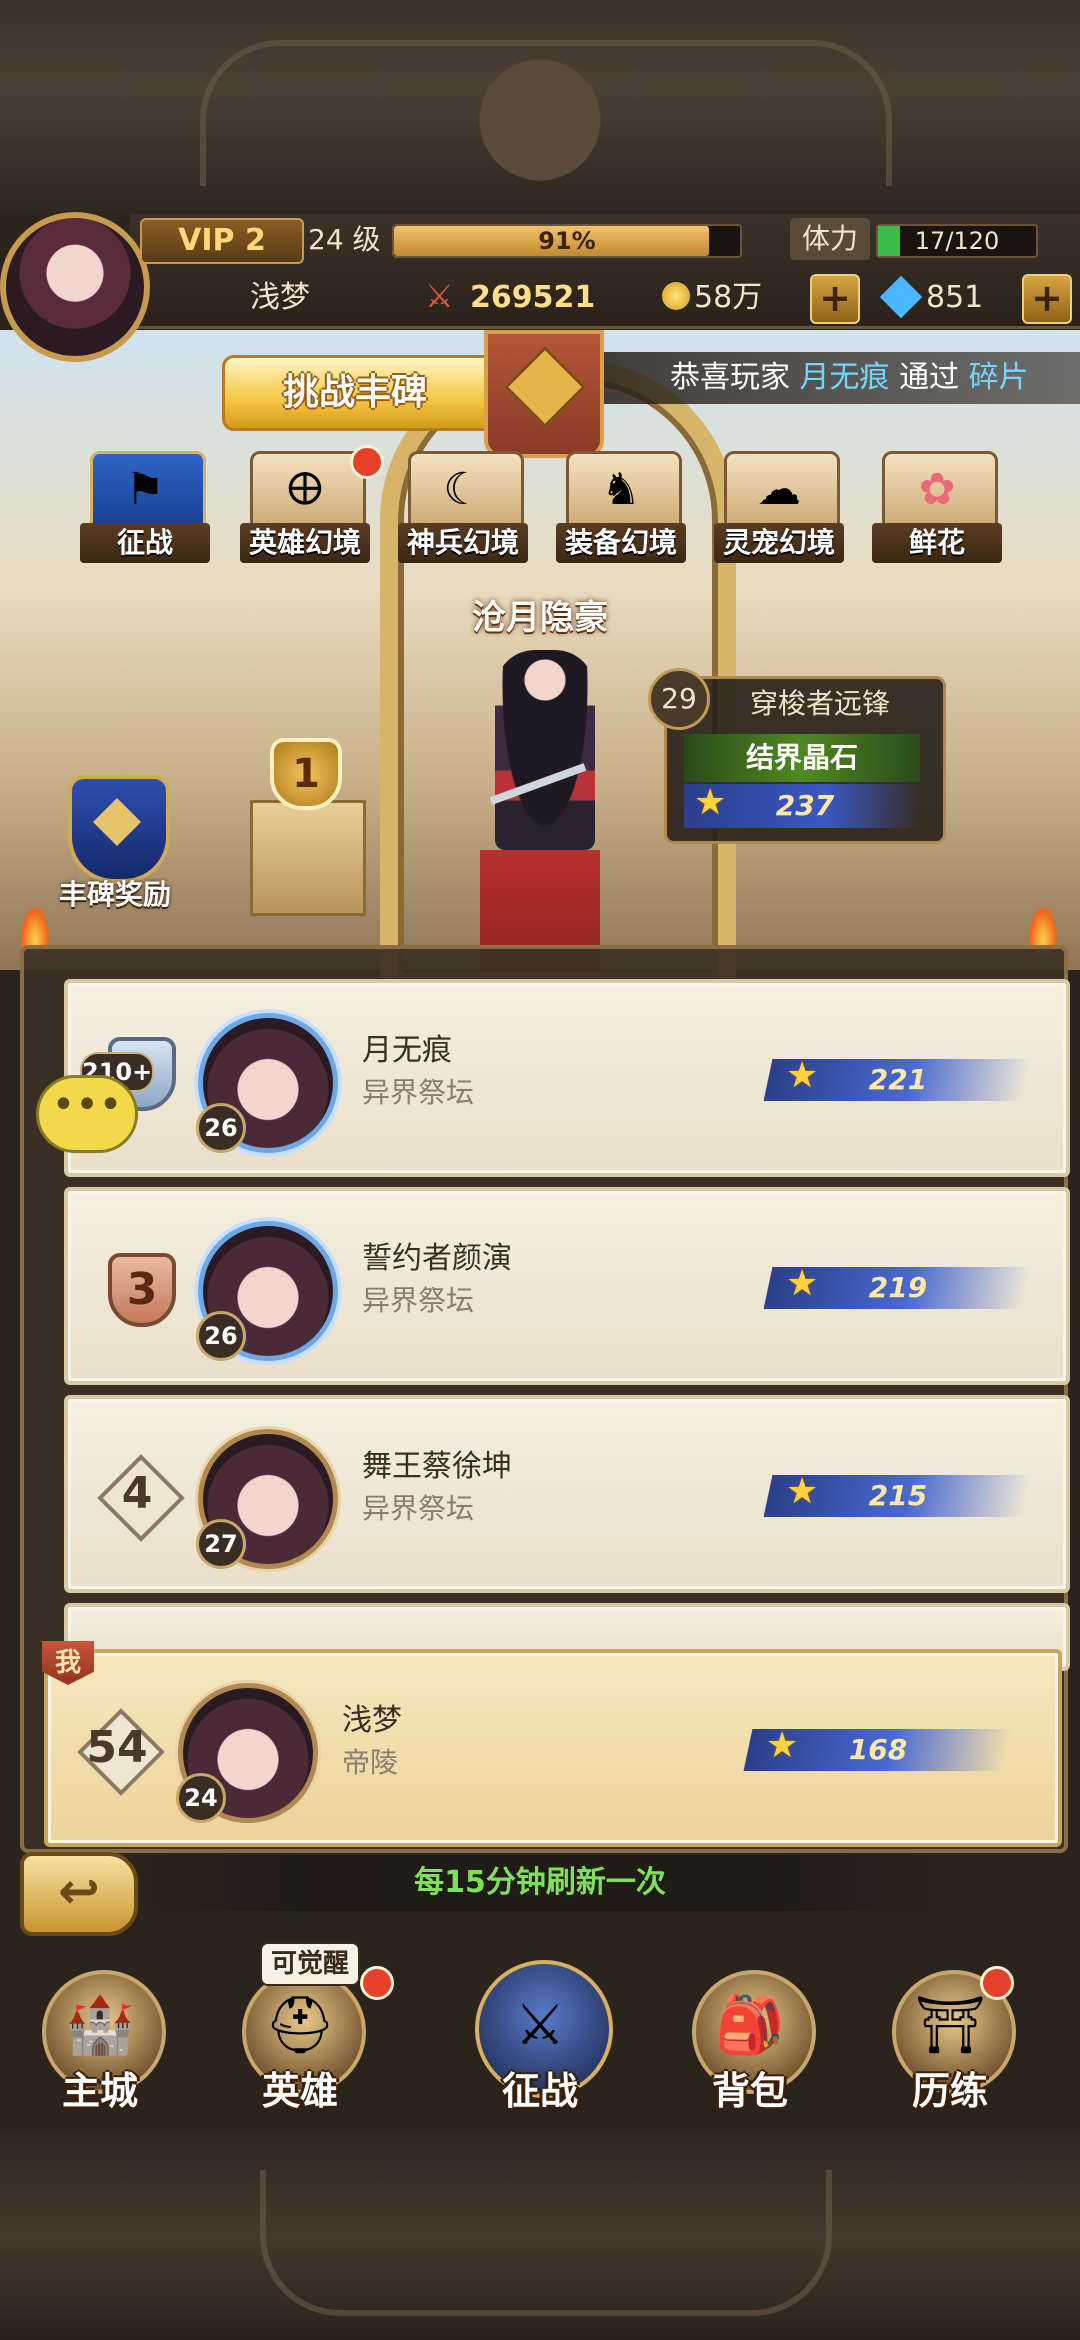 Image resolution: width=1080 pixels, height=2340 pixels. Describe the element at coordinates (749, 2091) in the screenshot. I see `nav-label: 背包` at that location.